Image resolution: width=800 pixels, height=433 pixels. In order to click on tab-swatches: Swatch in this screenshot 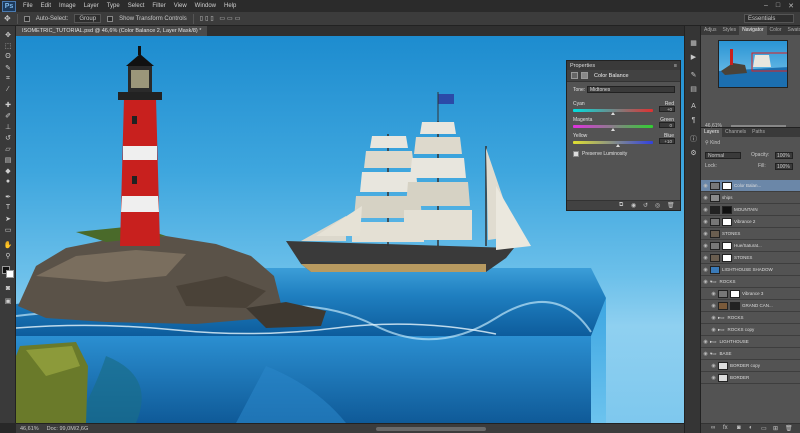, I will do `click(792, 30)`.